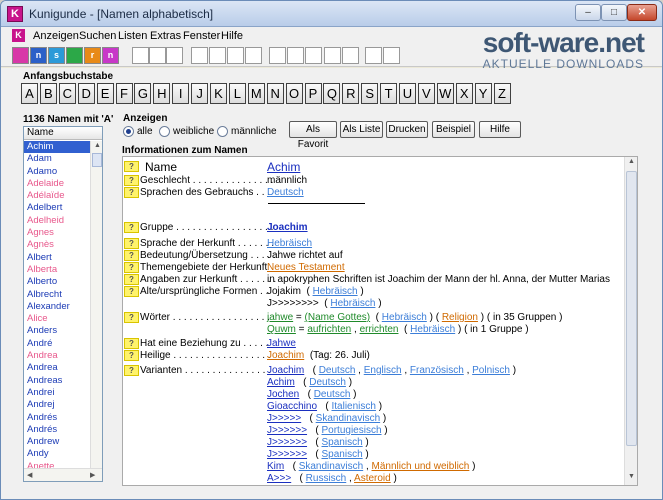  I want to click on variant-lang: Asteroid, so click(372, 478).